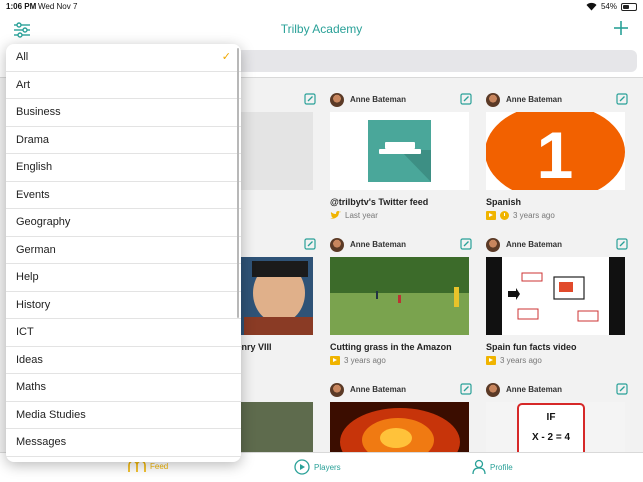 This screenshot has height=482, width=643. I want to click on filter-option-label: Help, so click(27, 277).